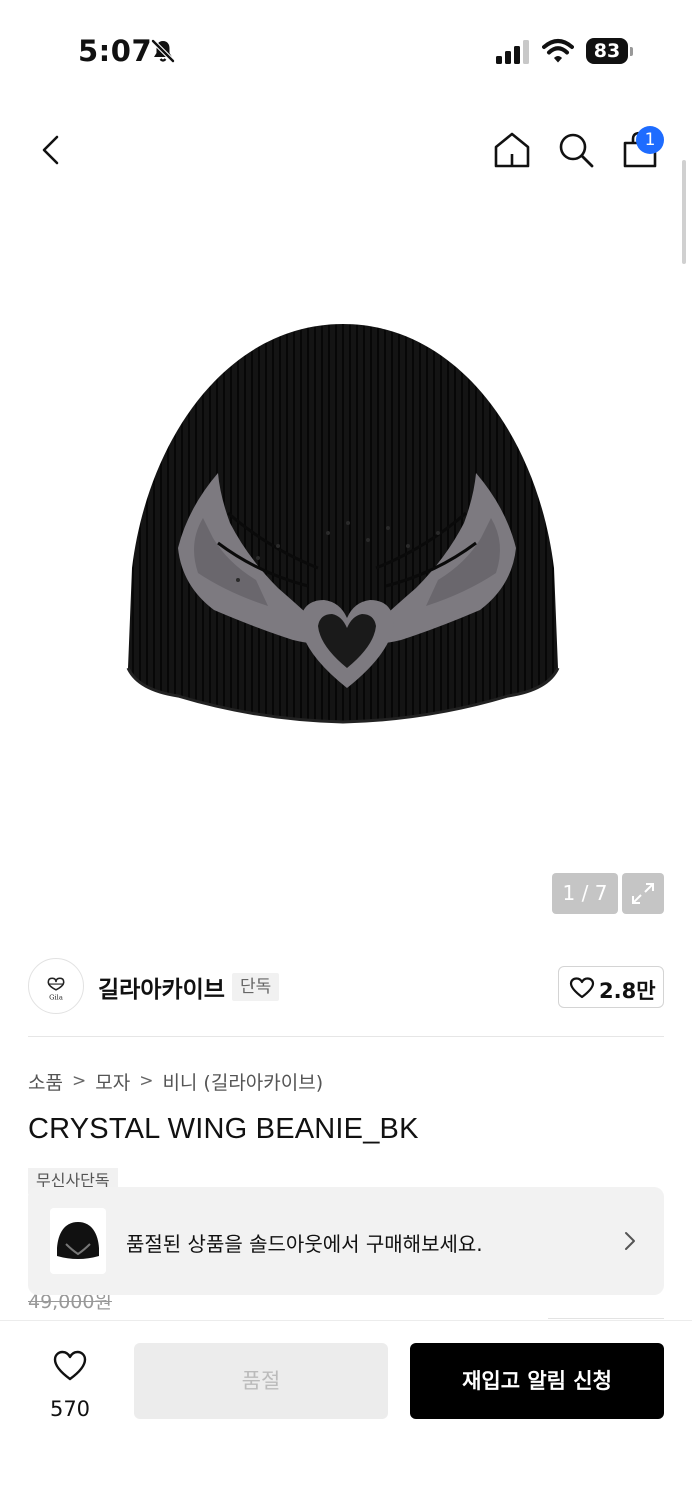  What do you see at coordinates (45, 1081) in the screenshot?
I see `breadcrumb-item-category: 소품` at bounding box center [45, 1081].